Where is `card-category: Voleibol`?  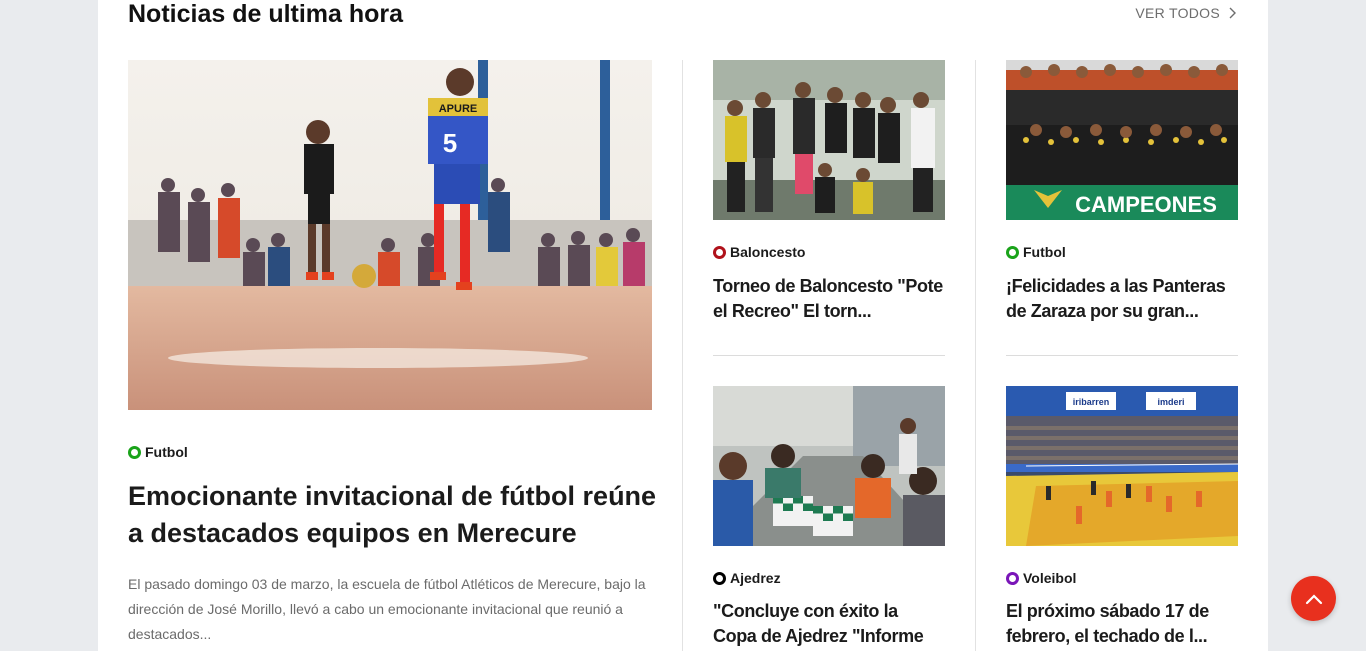 card-category: Voleibol is located at coordinates (1041, 578).